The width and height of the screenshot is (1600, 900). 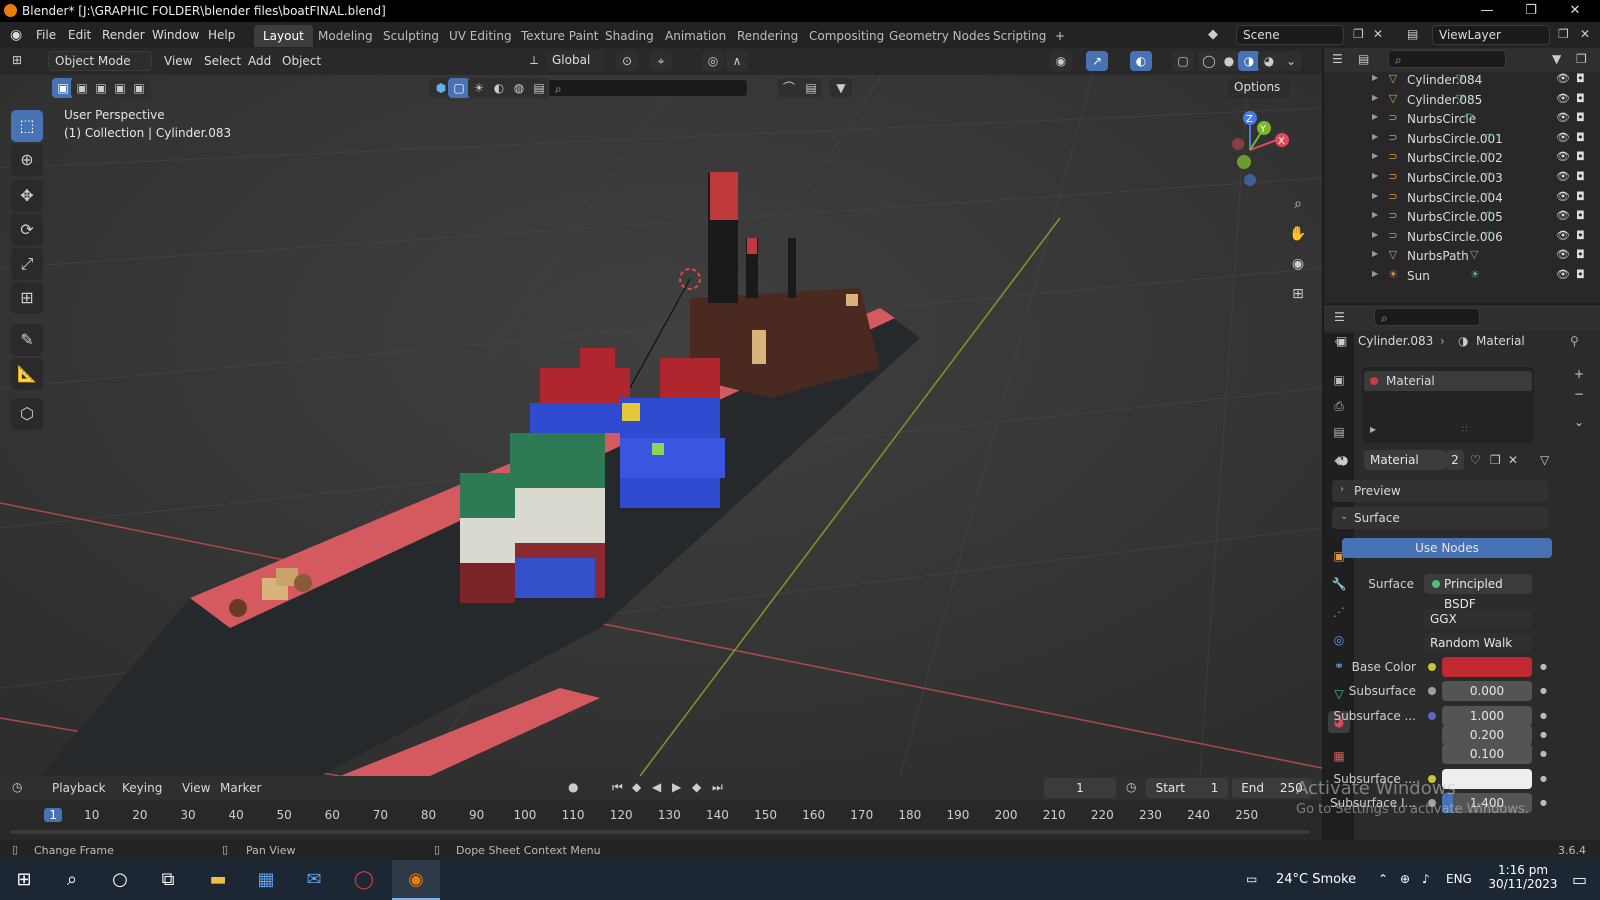 What do you see at coordinates (139, 88) in the screenshot?
I see `select-intersect-icon: ▣` at bounding box center [139, 88].